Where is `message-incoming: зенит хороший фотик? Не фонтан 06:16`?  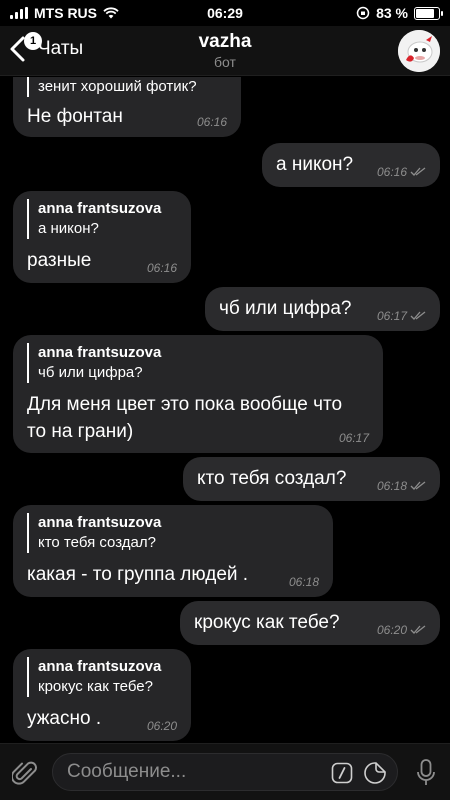 message-incoming: зенит хороший фотик? Не фонтан 06:16 is located at coordinates (127, 107).